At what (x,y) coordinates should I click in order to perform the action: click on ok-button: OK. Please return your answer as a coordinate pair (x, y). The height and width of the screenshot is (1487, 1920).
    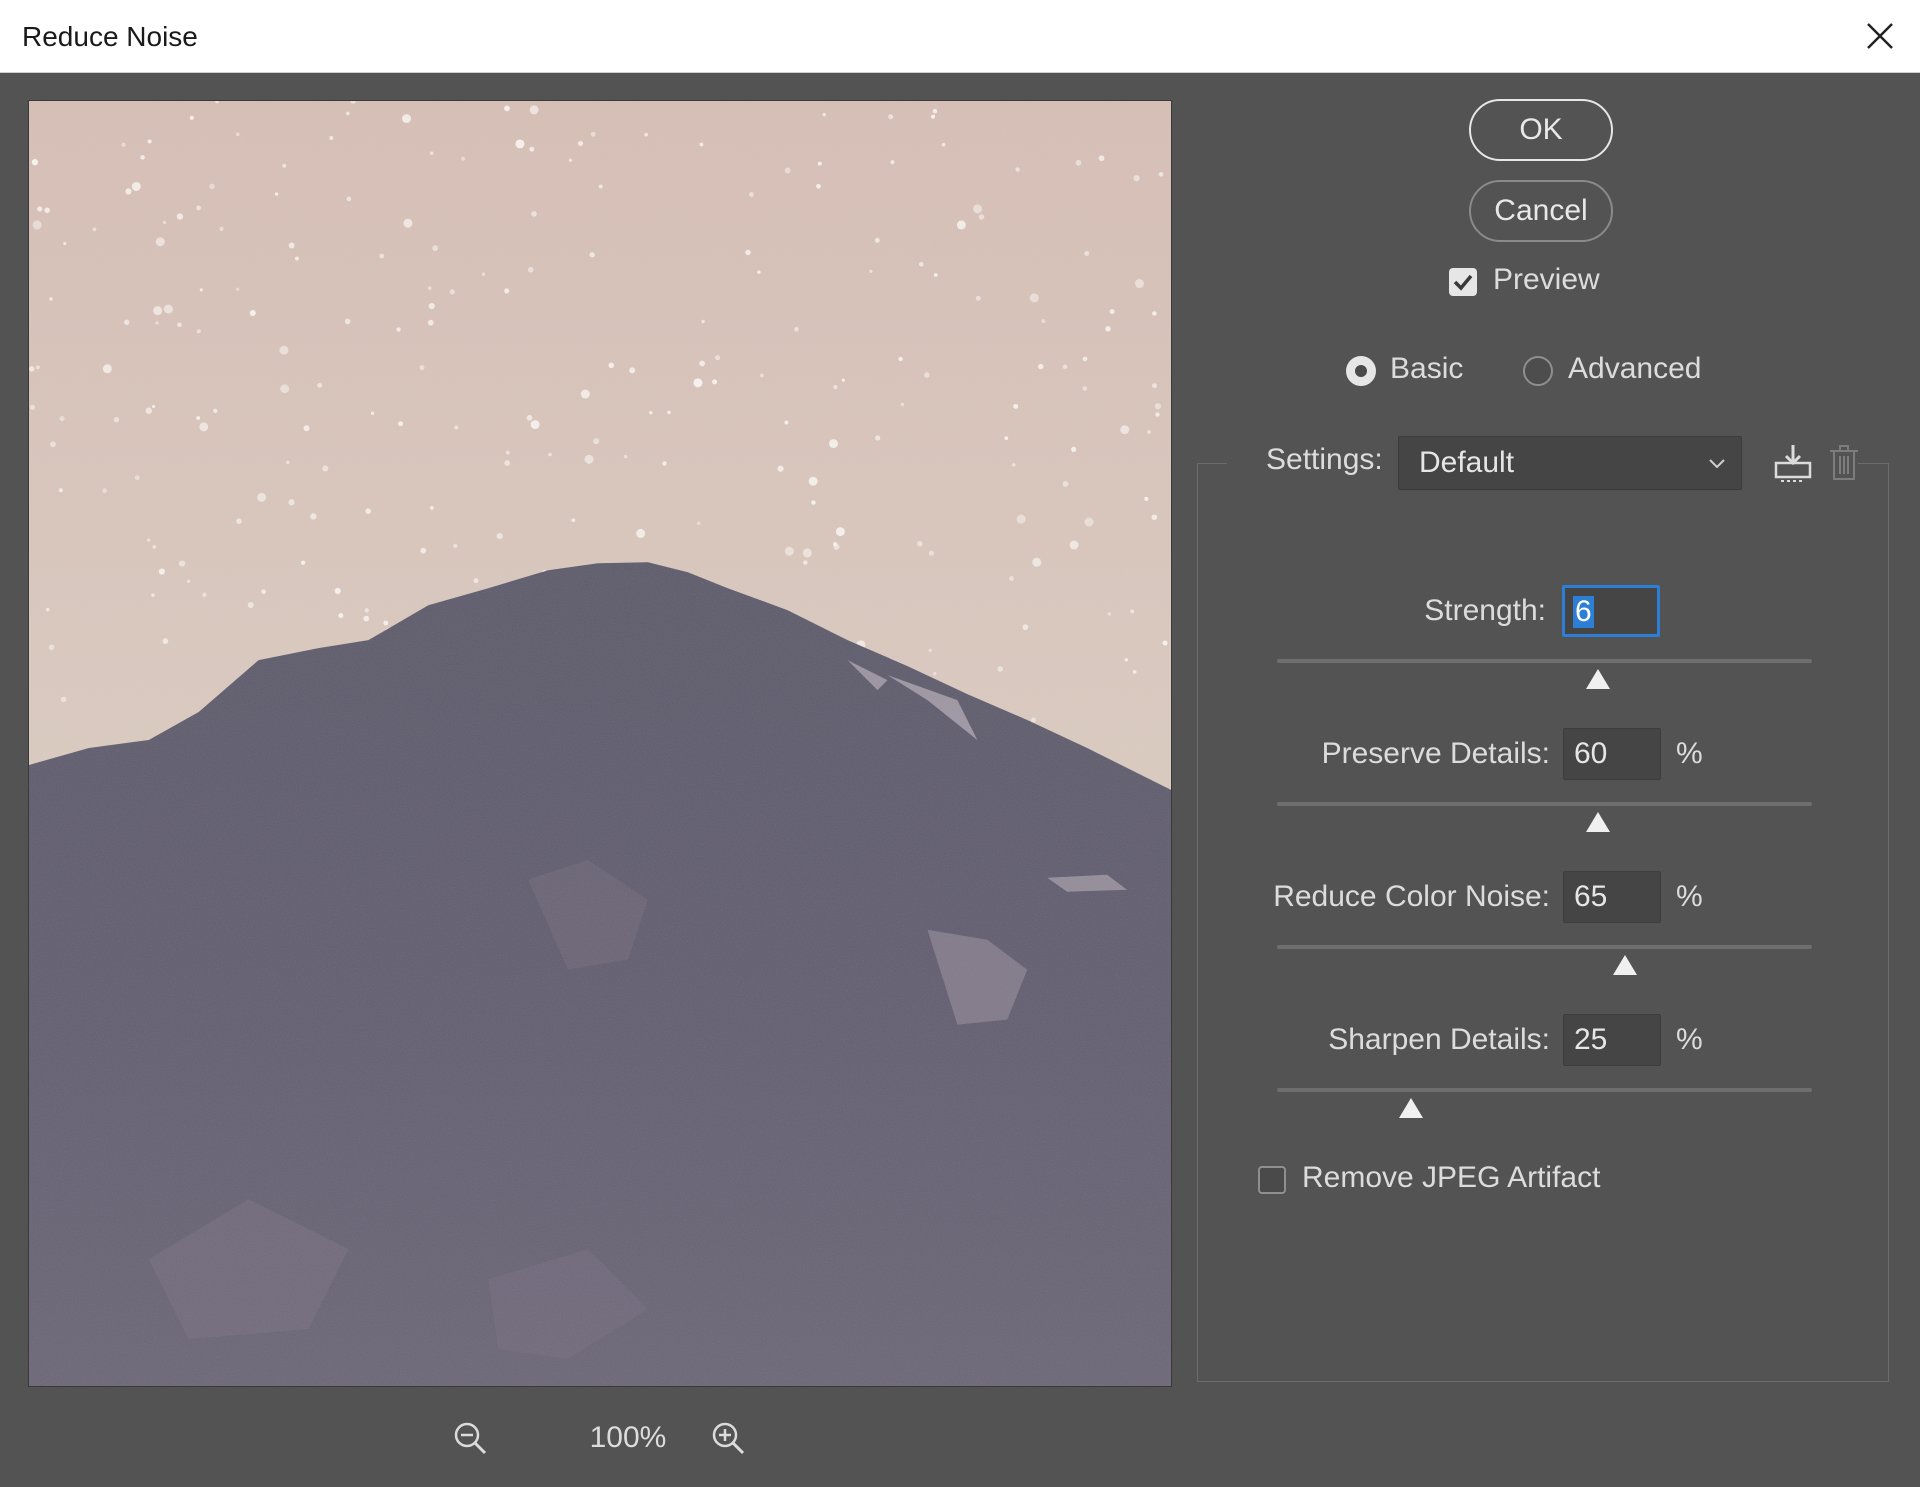
    Looking at the image, I should click on (1541, 130).